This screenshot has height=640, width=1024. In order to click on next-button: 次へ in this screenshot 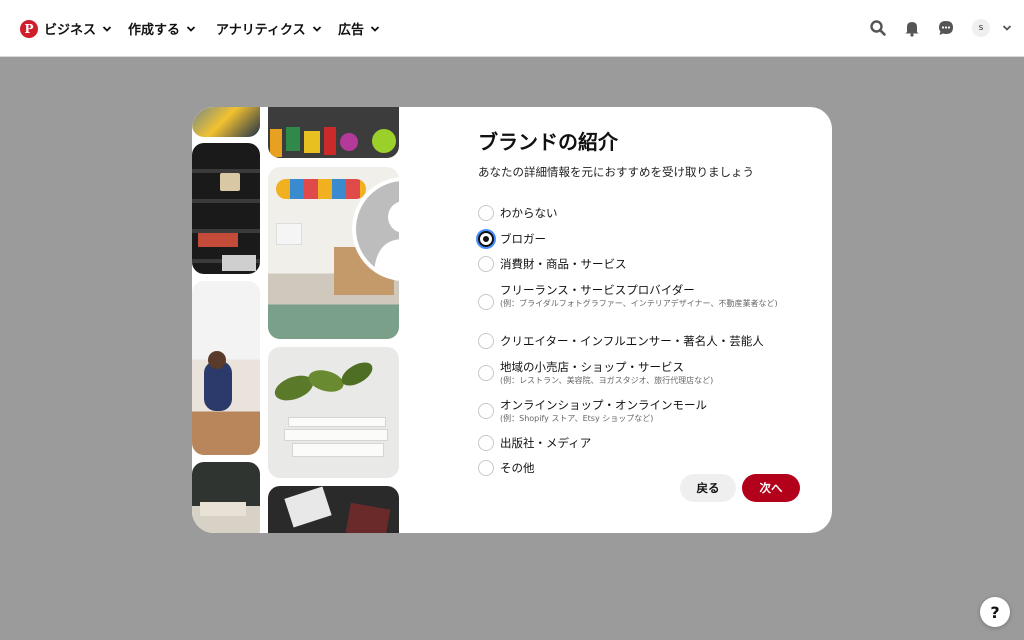, I will do `click(771, 488)`.